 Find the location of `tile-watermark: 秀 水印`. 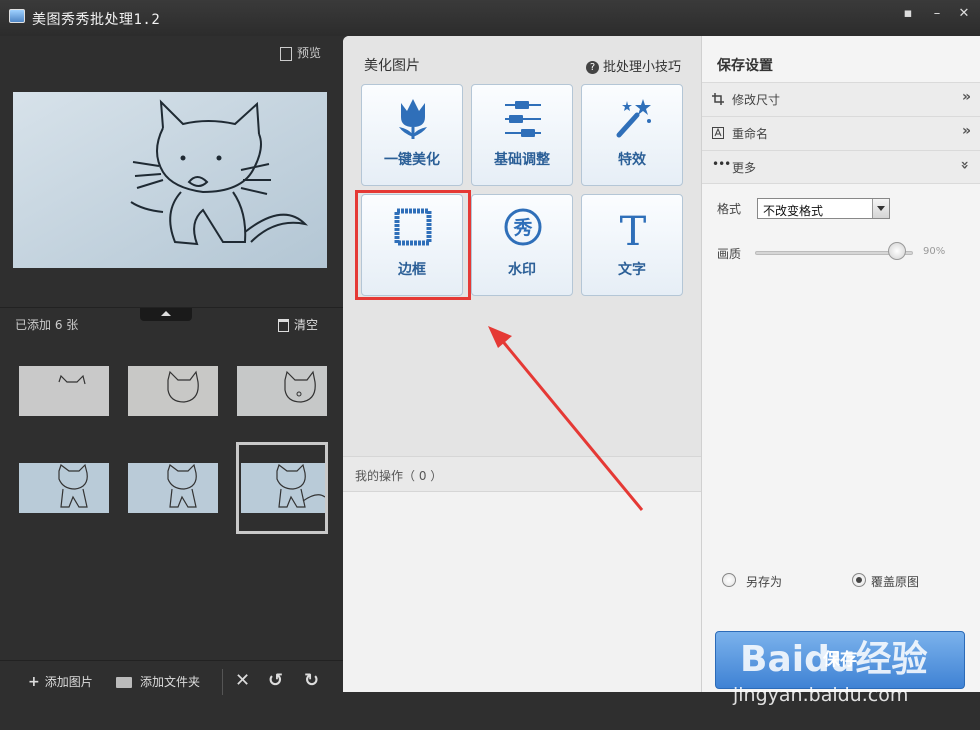

tile-watermark: 秀 水印 is located at coordinates (522, 245).